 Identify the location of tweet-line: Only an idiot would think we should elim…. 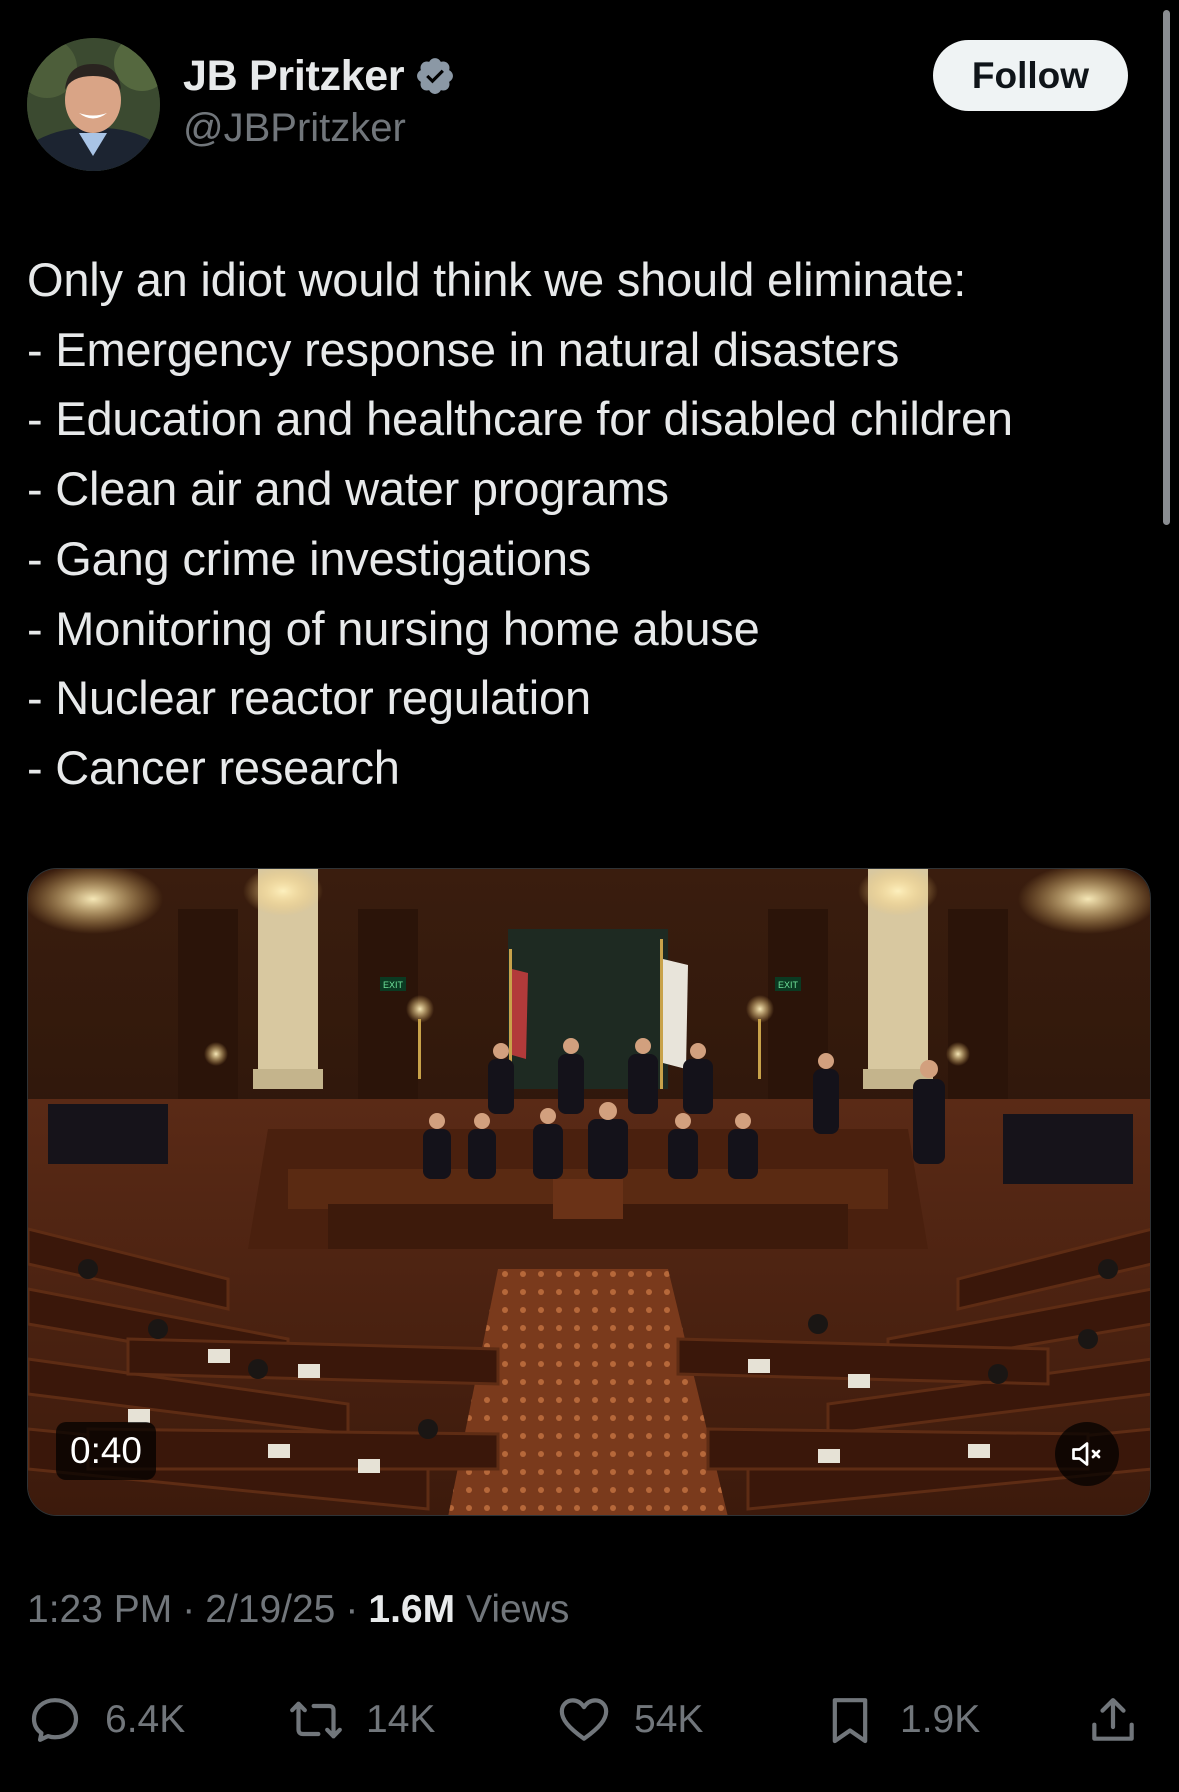
(497, 279).